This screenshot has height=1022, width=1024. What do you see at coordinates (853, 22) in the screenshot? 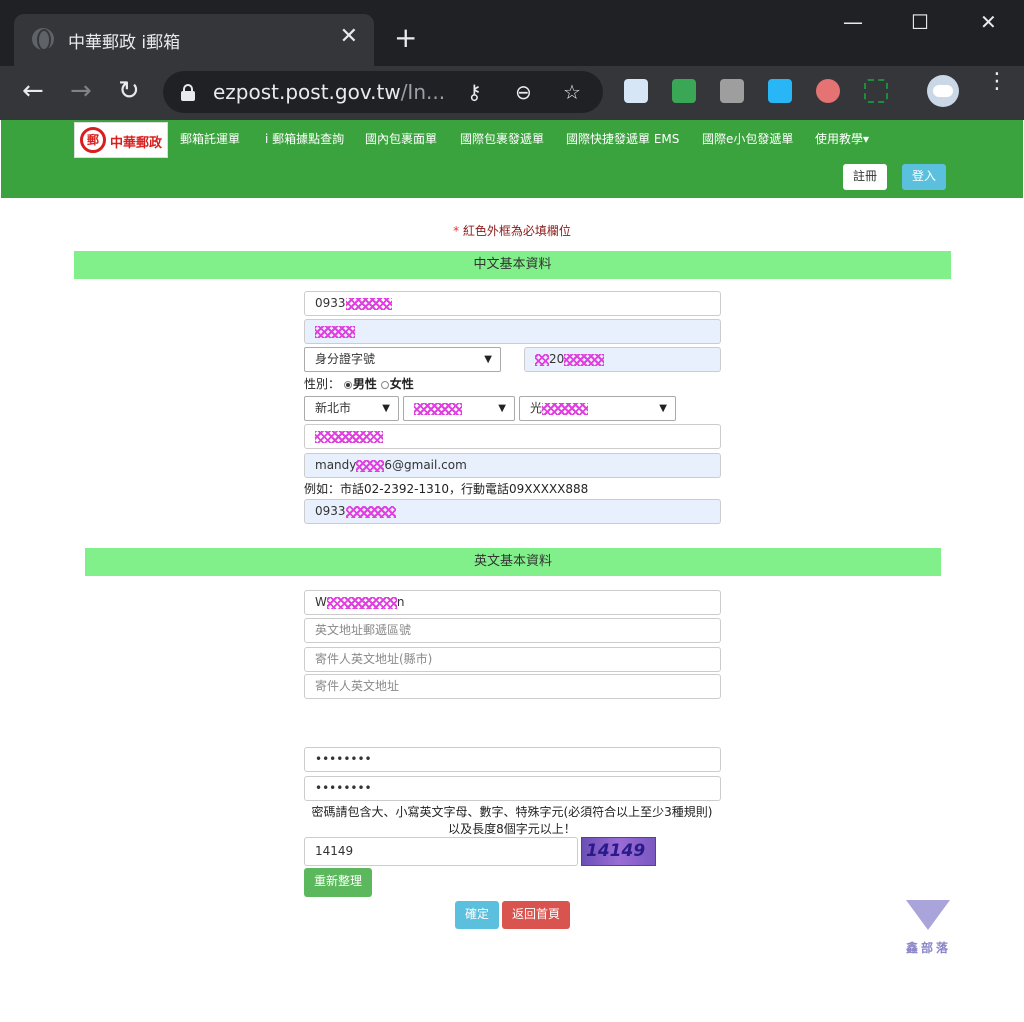
I see `minimize-icon: —` at bounding box center [853, 22].